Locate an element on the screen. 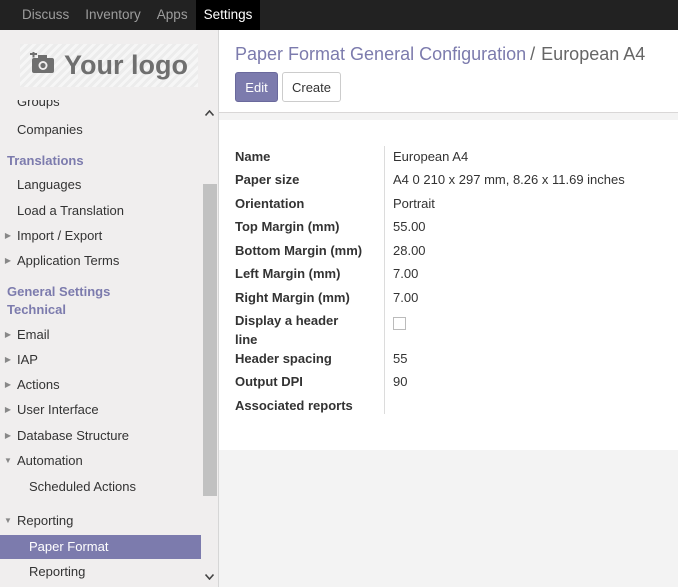 Image resolution: width=678 pixels, height=587 pixels. header-spacing-label: Header spacing is located at coordinates (283, 358).